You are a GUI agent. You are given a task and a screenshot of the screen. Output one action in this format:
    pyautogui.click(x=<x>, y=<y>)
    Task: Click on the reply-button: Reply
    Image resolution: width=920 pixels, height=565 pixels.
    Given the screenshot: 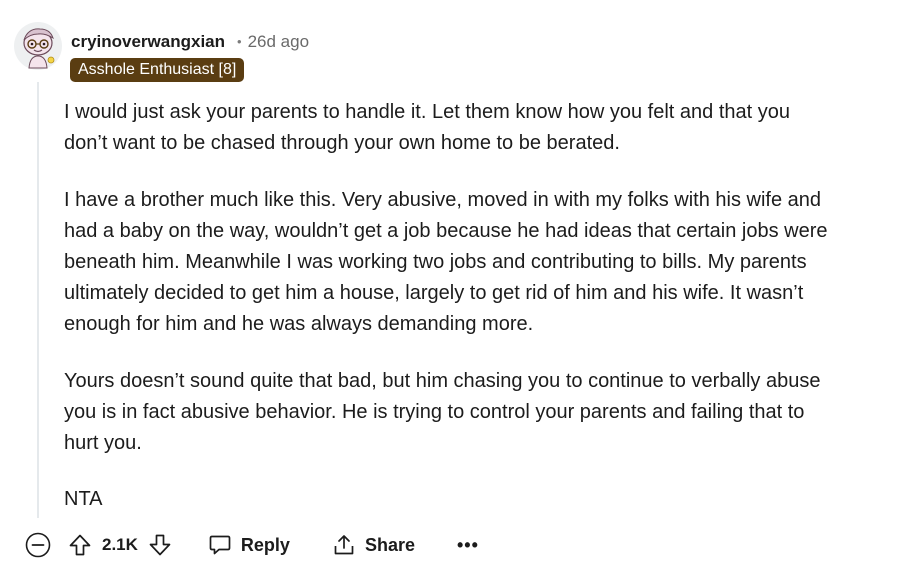 What is the action you would take?
    pyautogui.click(x=249, y=545)
    